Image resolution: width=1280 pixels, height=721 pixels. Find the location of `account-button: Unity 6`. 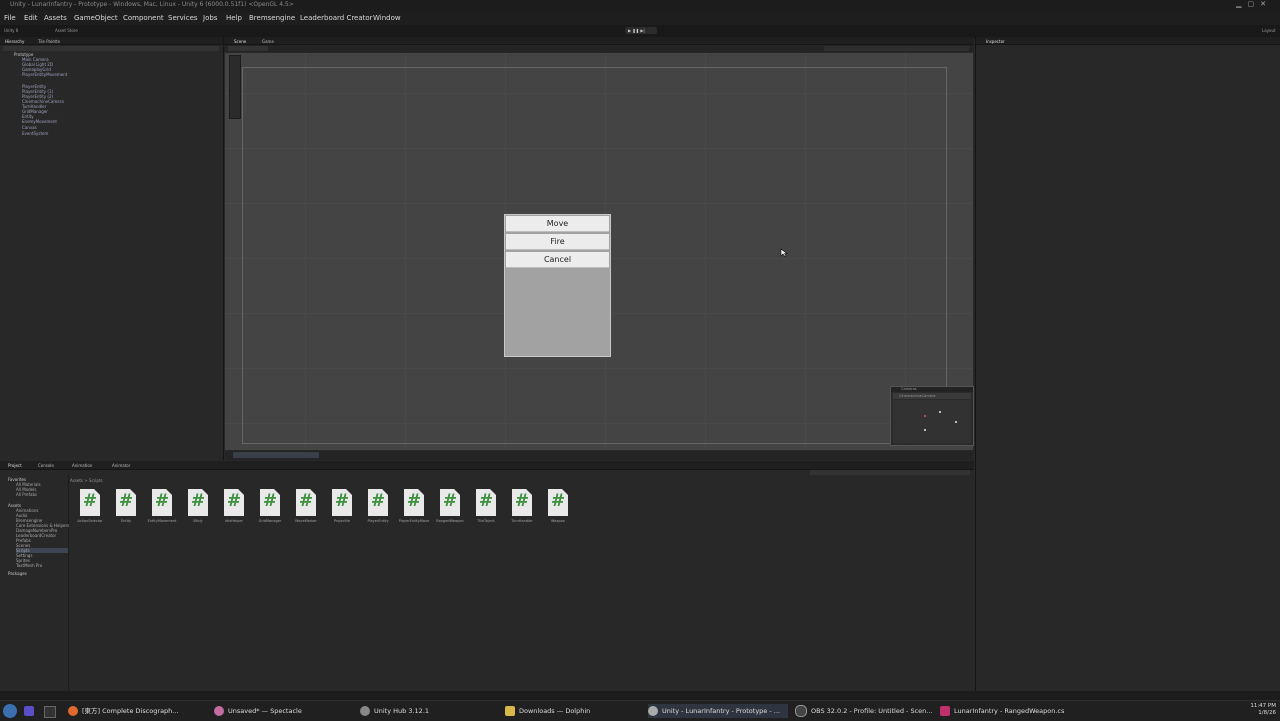

account-button: Unity 6 is located at coordinates (11, 30).